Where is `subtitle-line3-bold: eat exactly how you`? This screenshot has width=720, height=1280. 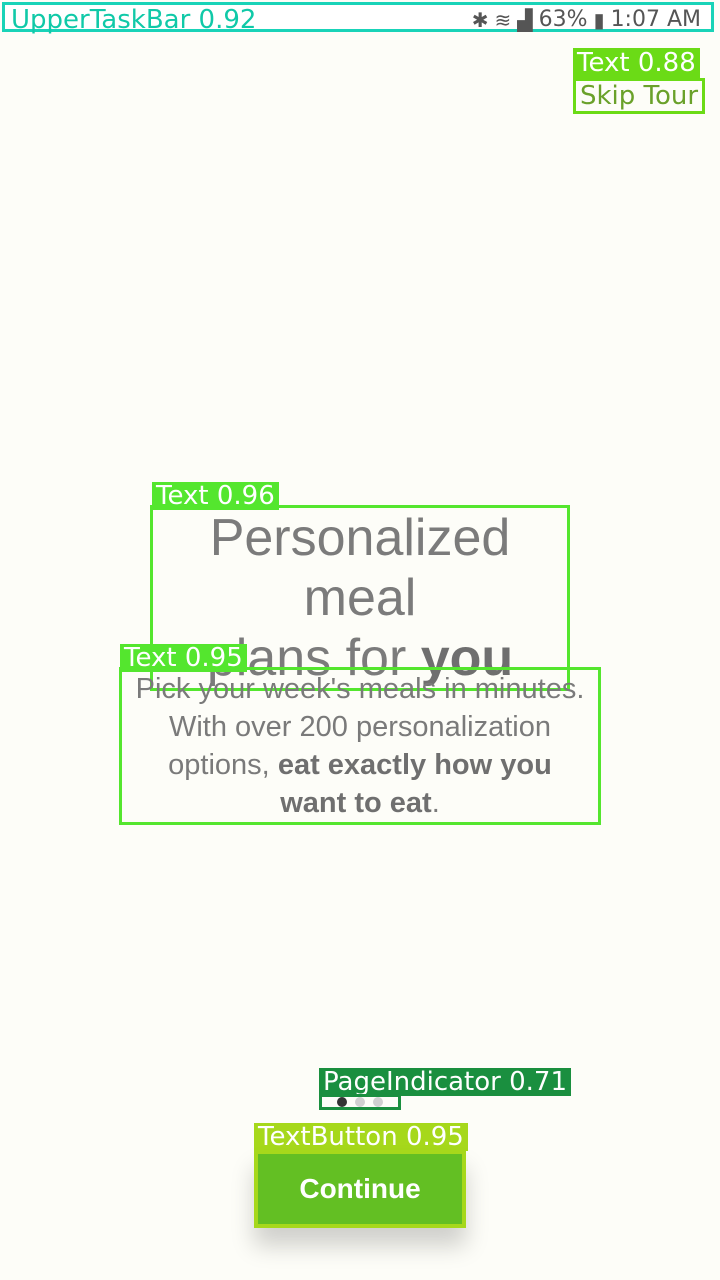
subtitle-line3-bold: eat exactly how you is located at coordinates (414, 765).